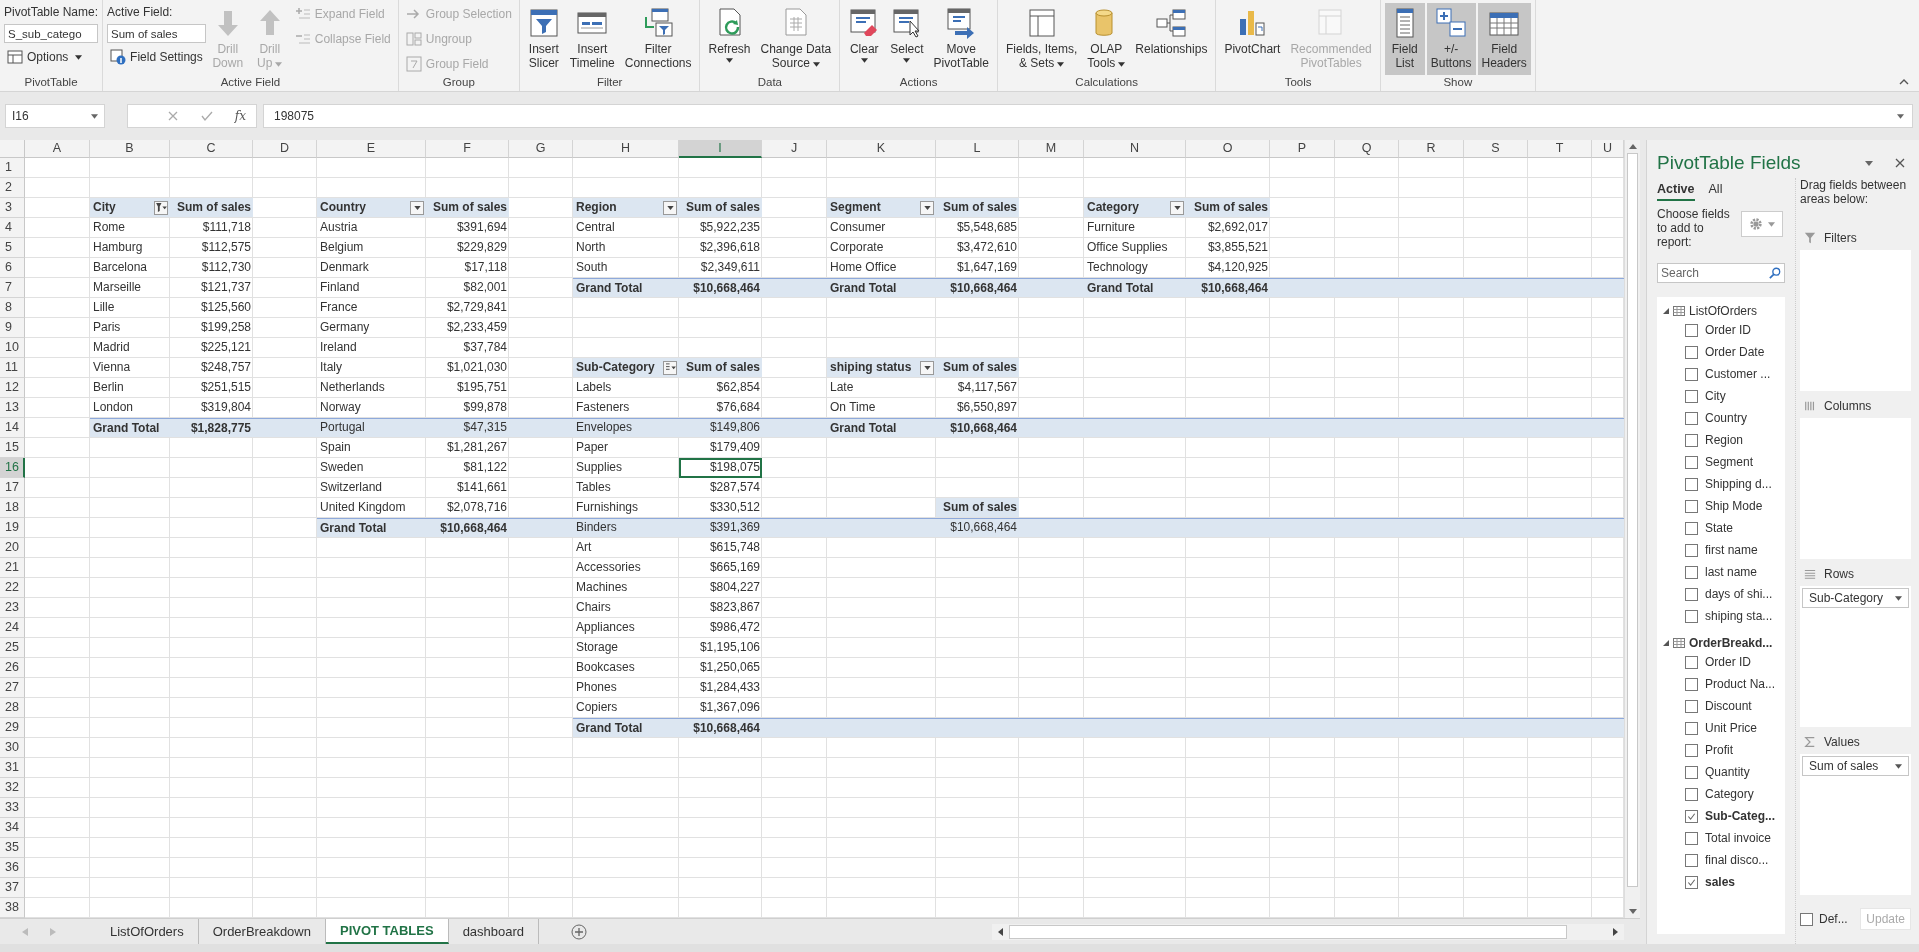 Image resolution: width=1919 pixels, height=952 pixels. Describe the element at coordinates (12, 248) in the screenshot. I see `row-header: 5` at that location.